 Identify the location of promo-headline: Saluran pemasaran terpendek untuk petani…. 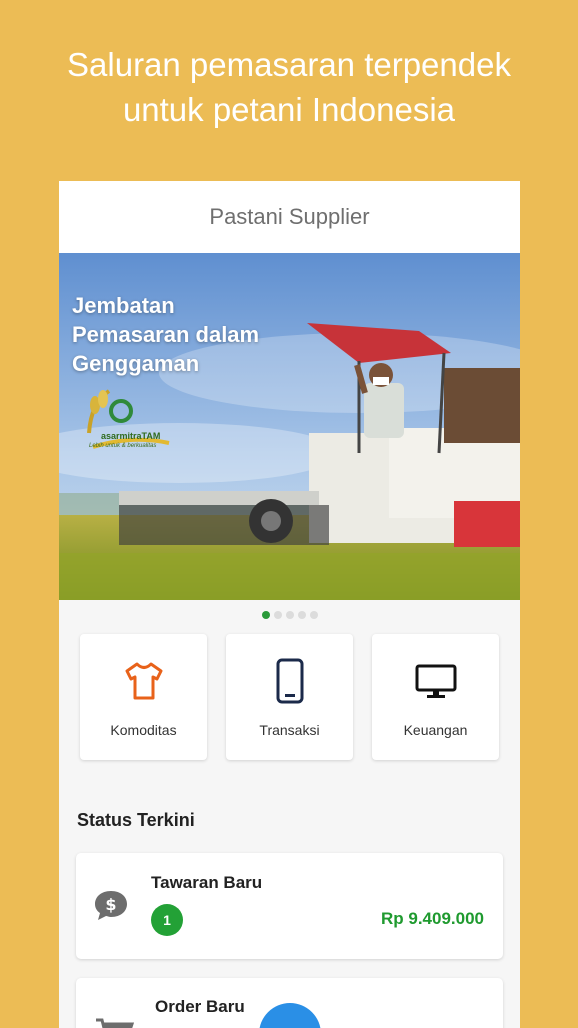
(289, 87).